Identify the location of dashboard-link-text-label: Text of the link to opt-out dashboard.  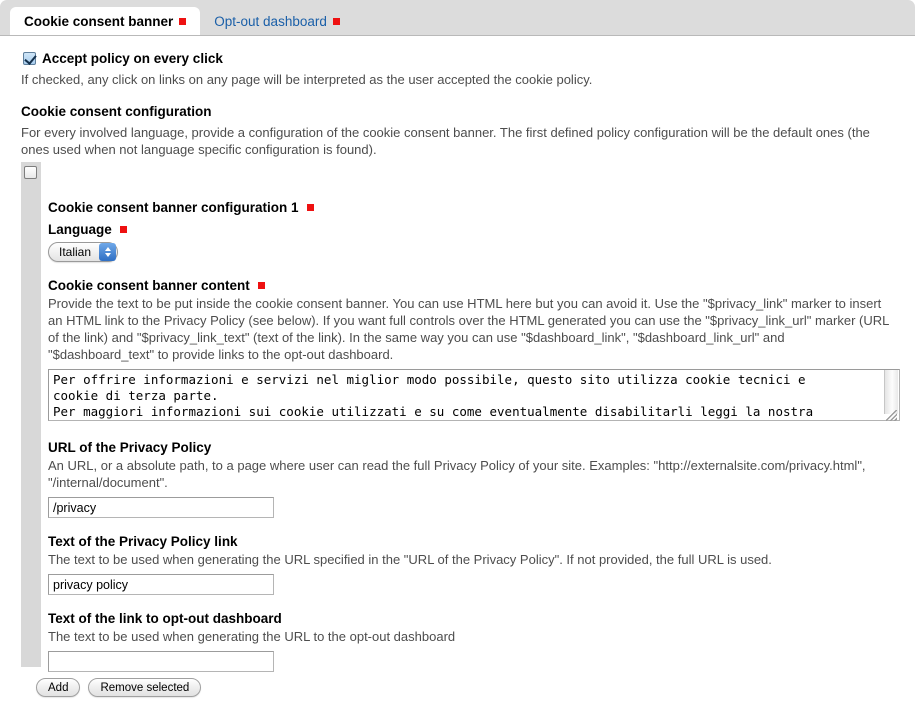
(165, 618).